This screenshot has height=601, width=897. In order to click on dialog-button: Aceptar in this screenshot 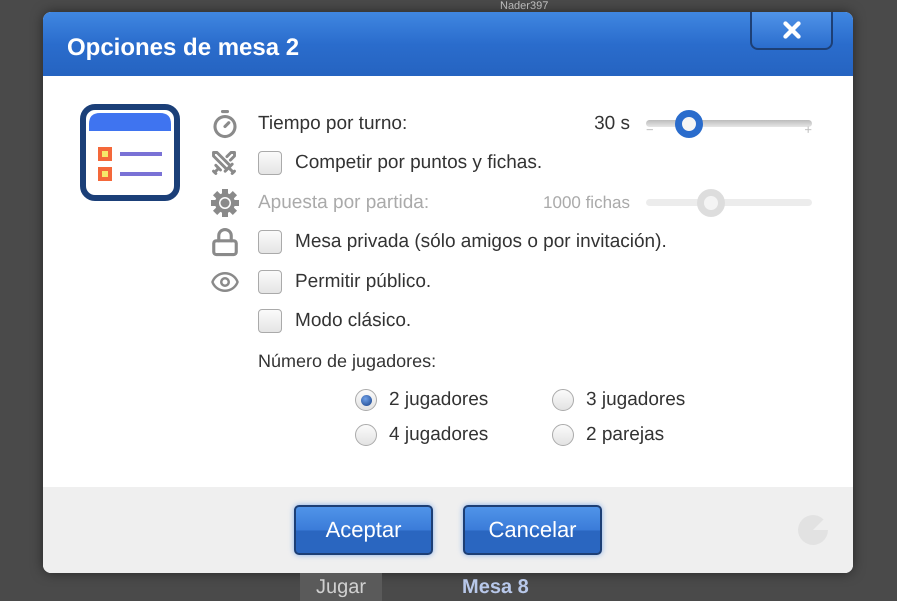, I will do `click(363, 530)`.